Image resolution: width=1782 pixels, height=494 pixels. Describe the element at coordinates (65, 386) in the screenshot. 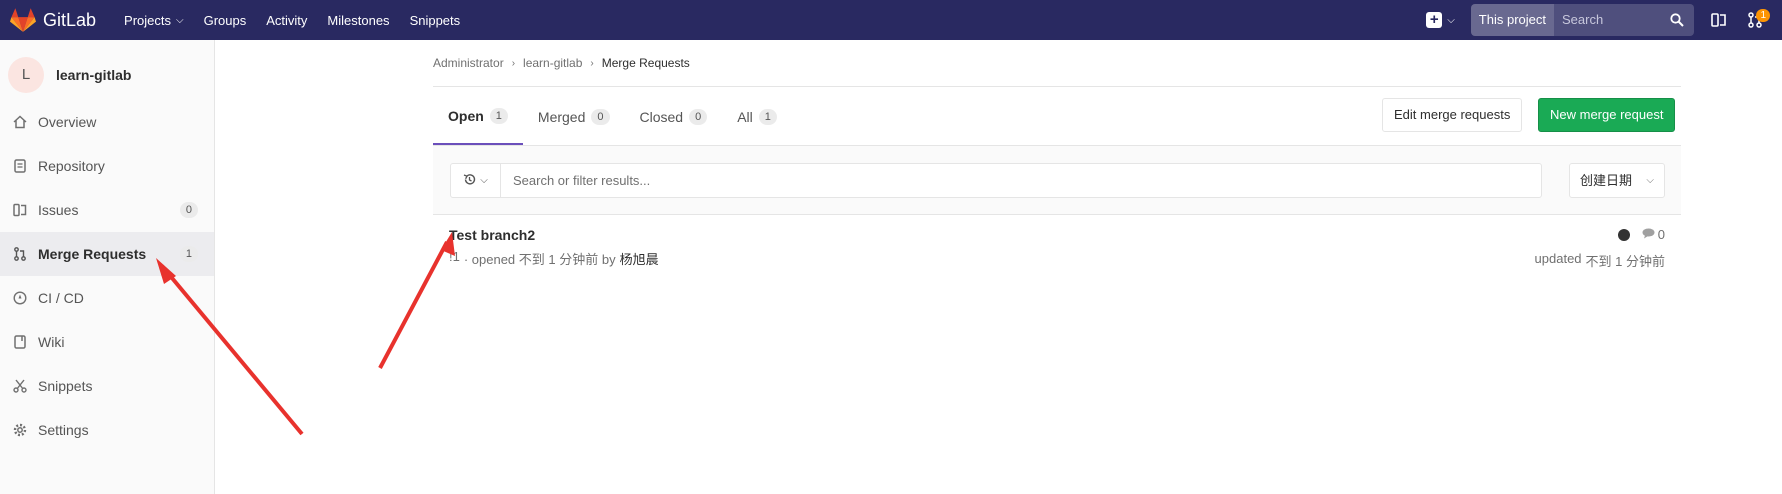

I see `sidebar-item-label: Snippets` at that location.